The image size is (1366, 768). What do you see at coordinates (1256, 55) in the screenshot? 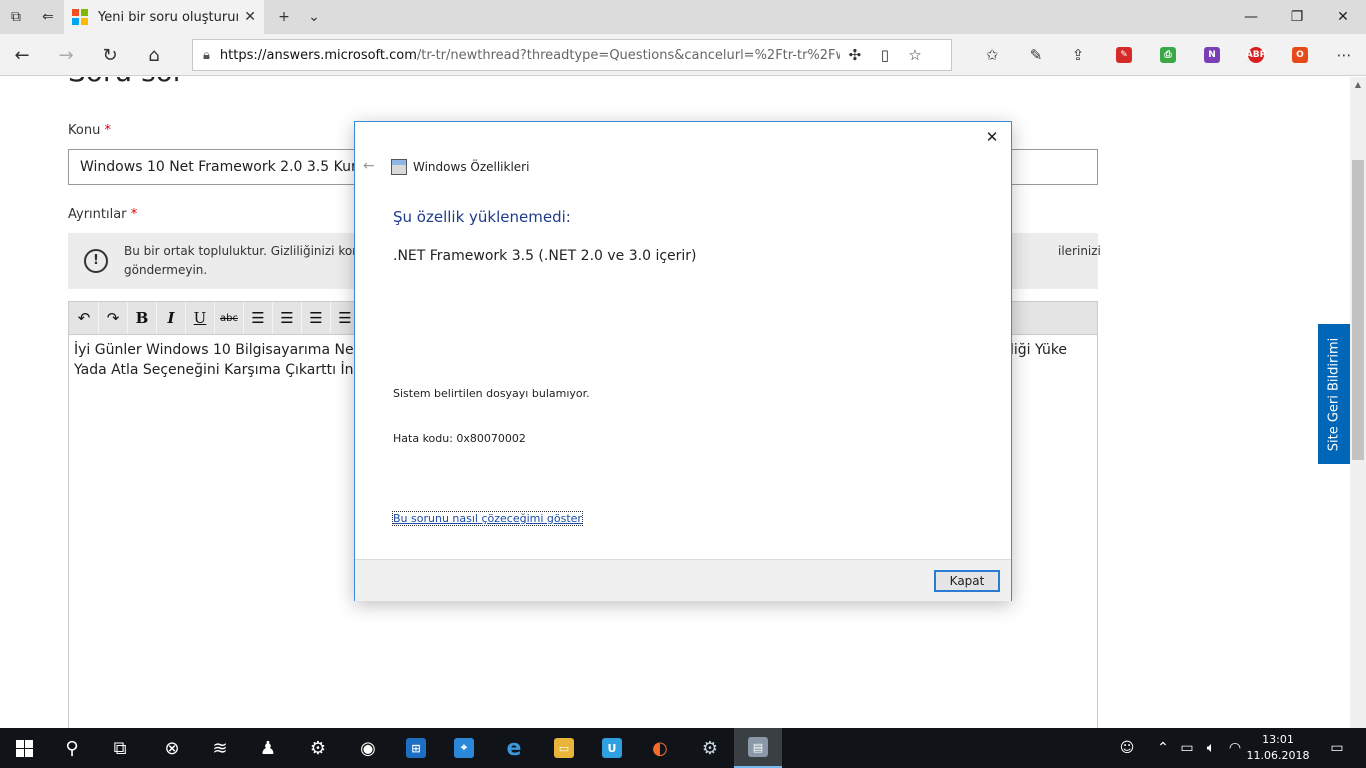
I see `adblock-plus-icon: ABP` at bounding box center [1256, 55].